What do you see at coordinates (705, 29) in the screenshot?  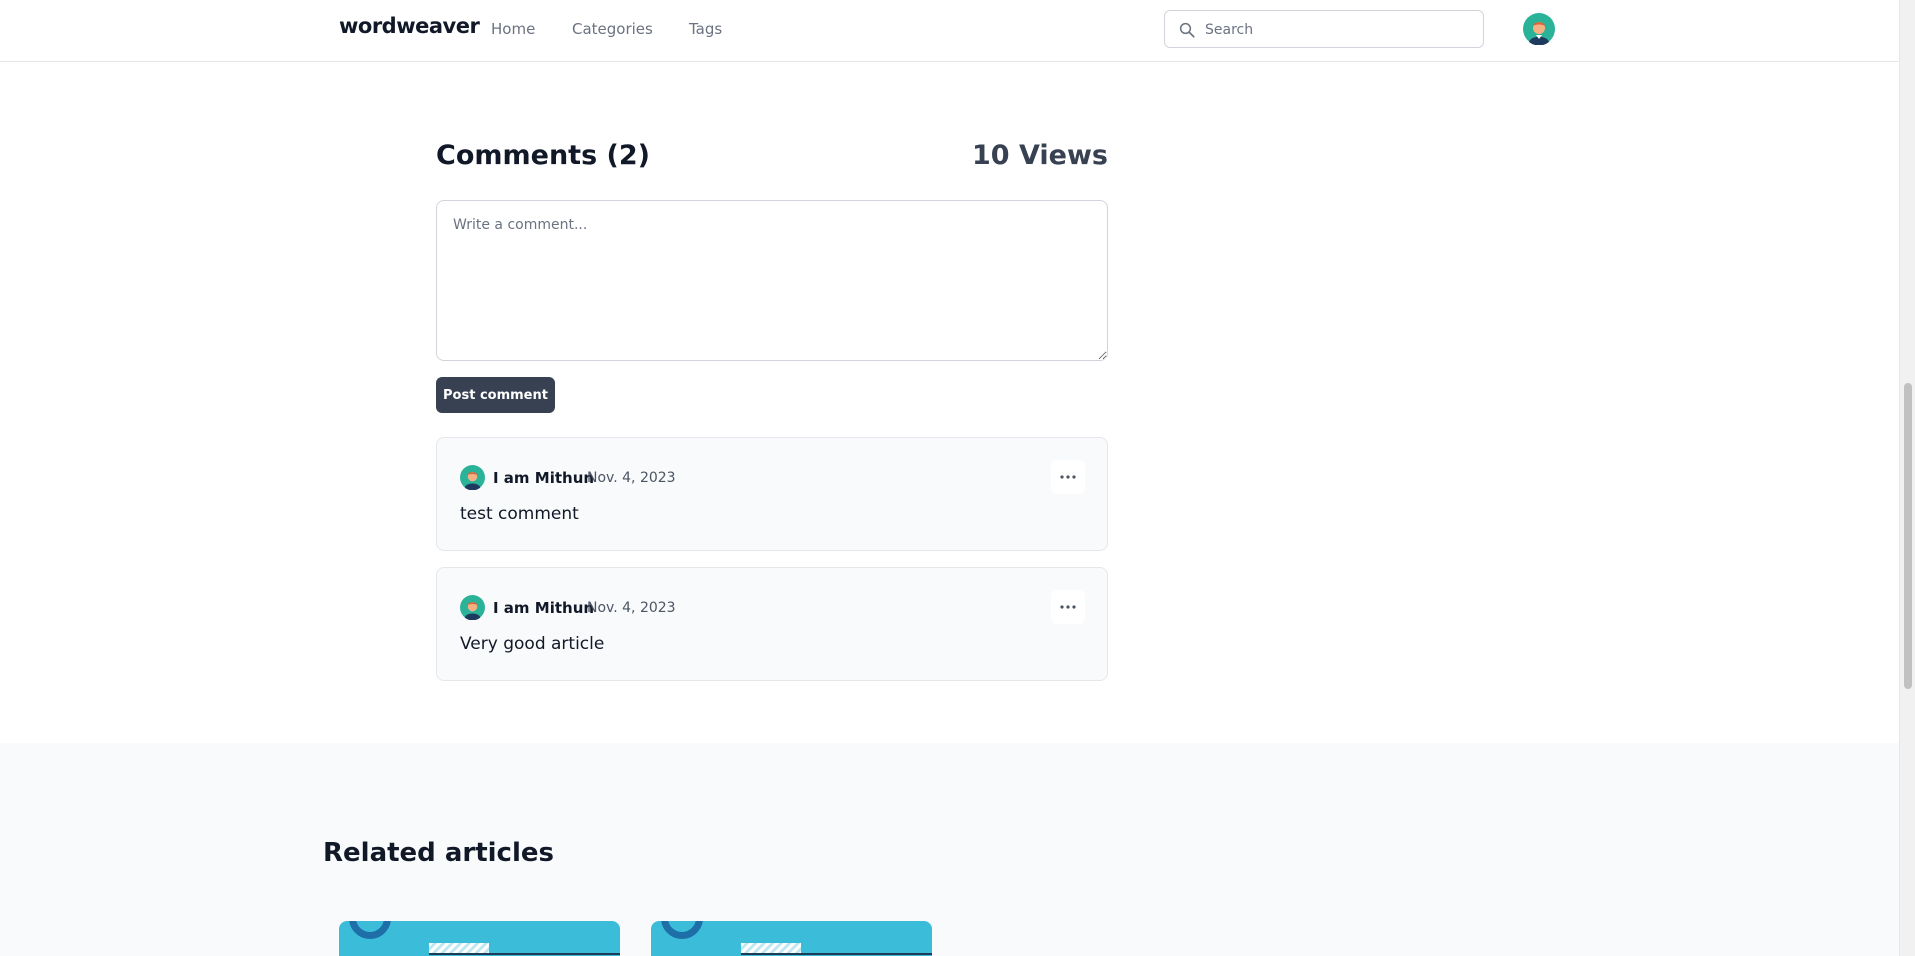 I see `nav-tags-link: Tags` at bounding box center [705, 29].